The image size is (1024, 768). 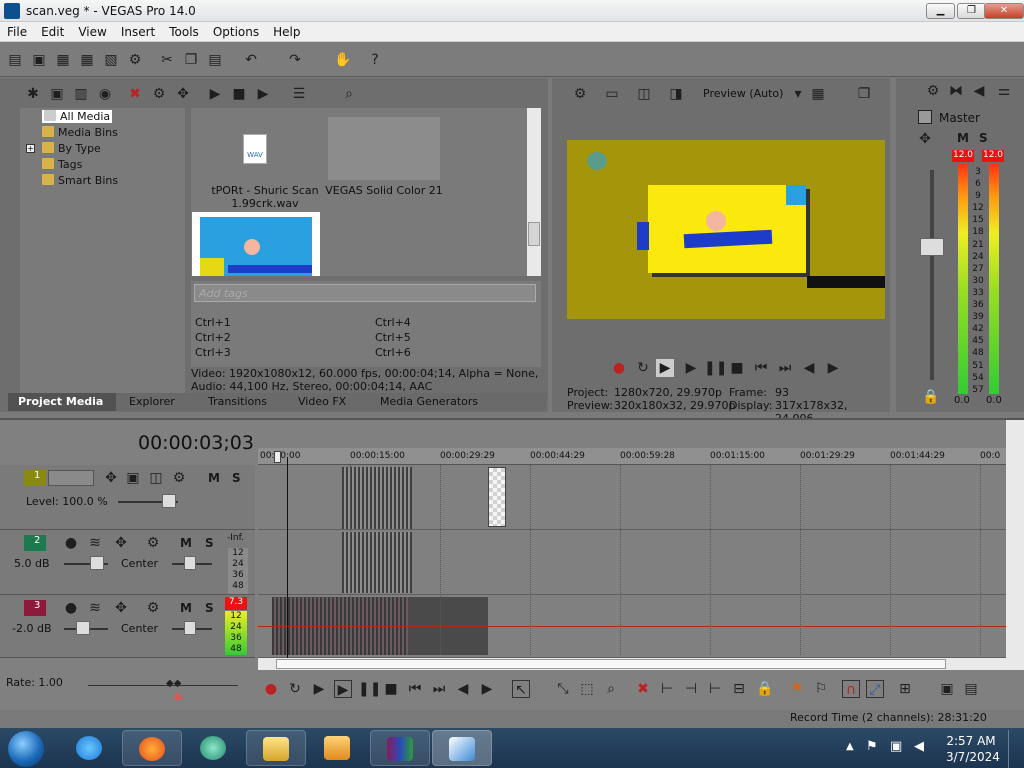 I want to click on render-icon: ▧, so click(x=111, y=60).